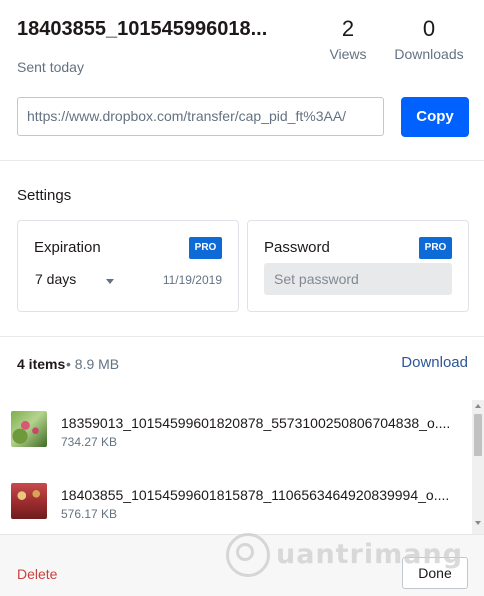  Describe the element at coordinates (93, 364) in the screenshot. I see `items-total-size: • 8.9 MB` at that location.